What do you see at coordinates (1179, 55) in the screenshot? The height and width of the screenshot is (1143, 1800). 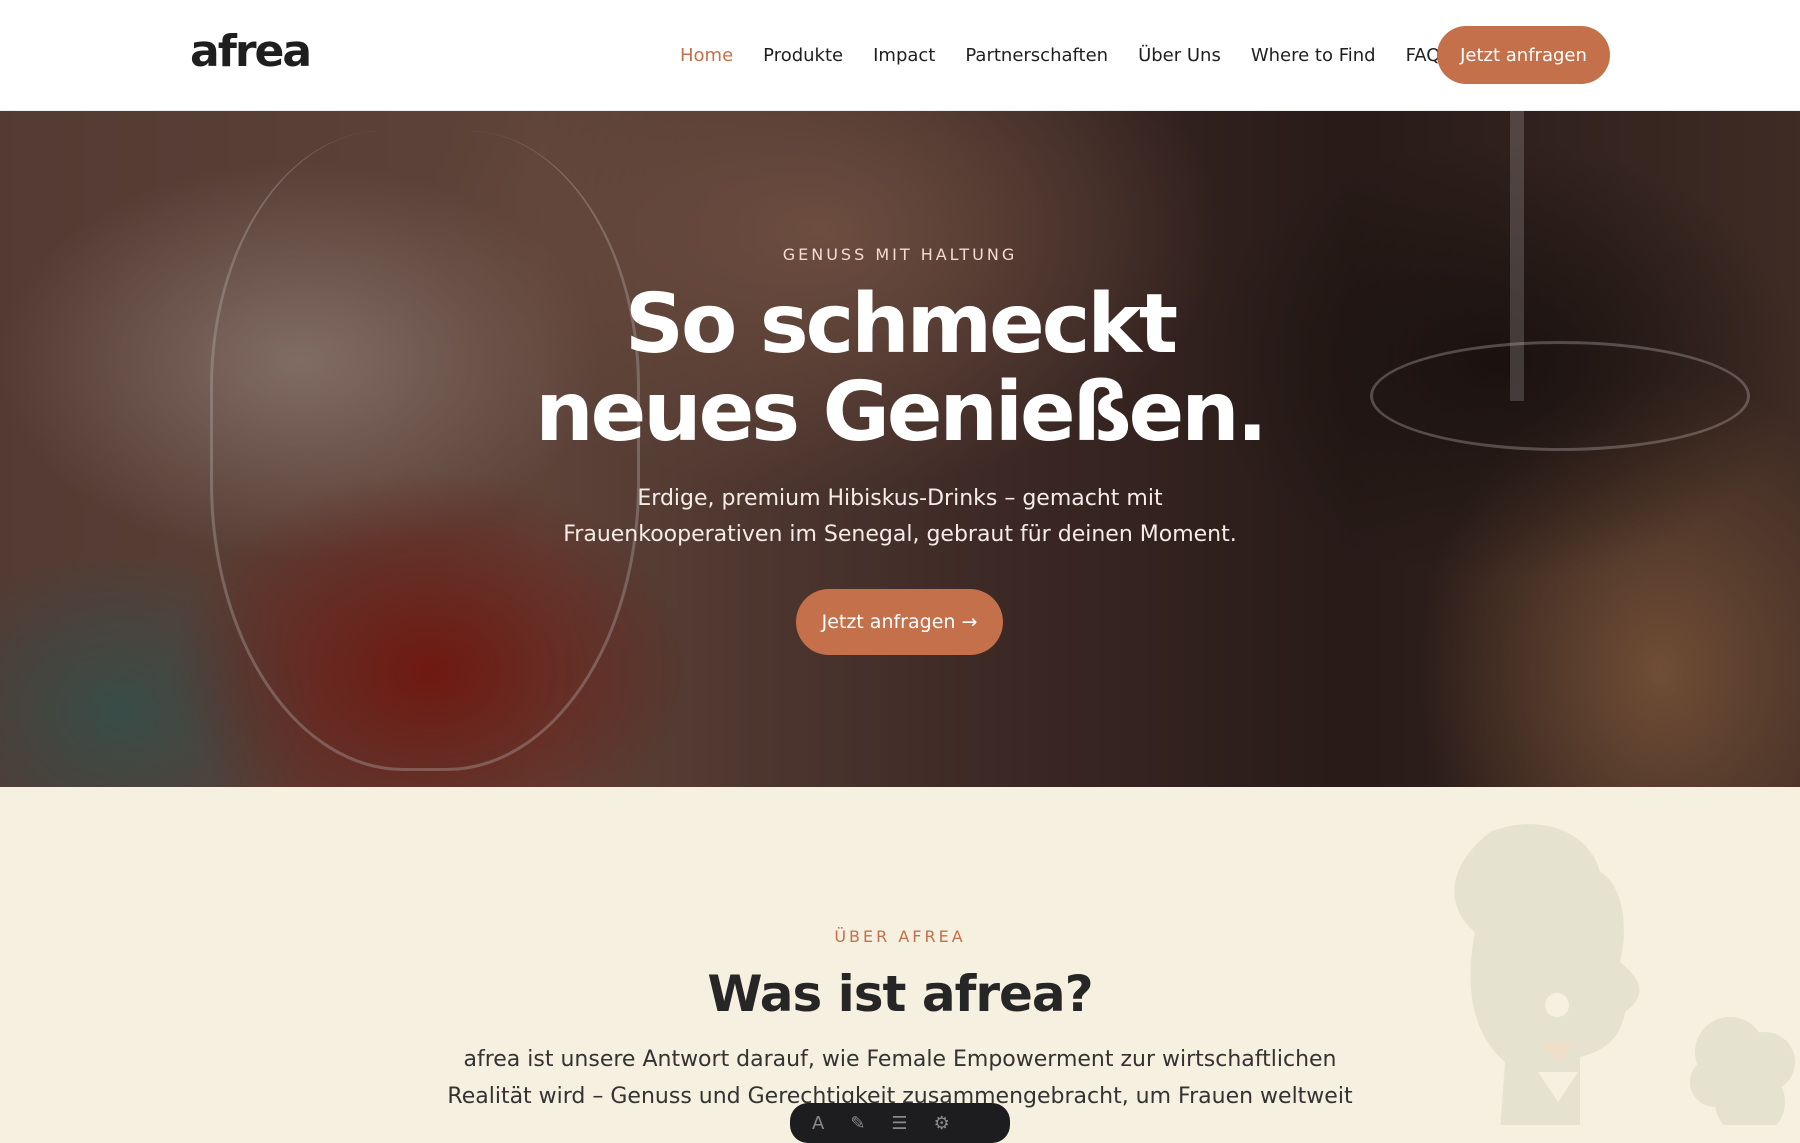 I see `nav-link-ueber-uns: Über Uns` at bounding box center [1179, 55].